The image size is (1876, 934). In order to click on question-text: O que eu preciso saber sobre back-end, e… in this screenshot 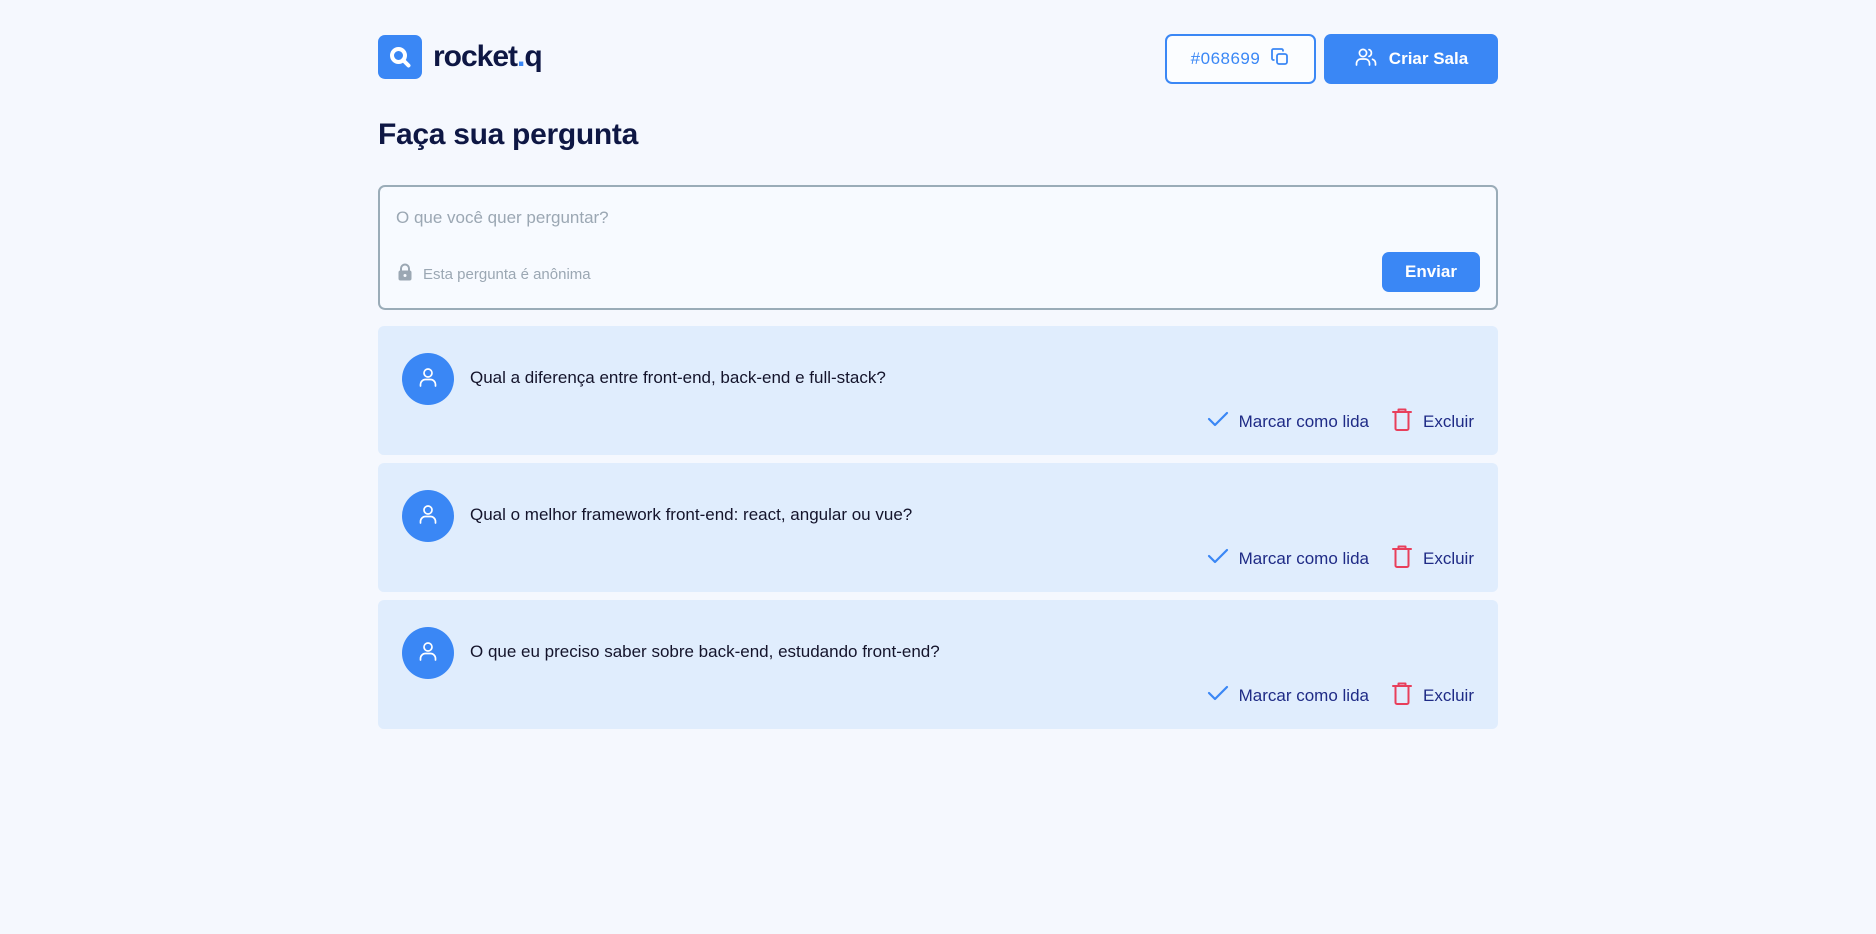, I will do `click(705, 651)`.